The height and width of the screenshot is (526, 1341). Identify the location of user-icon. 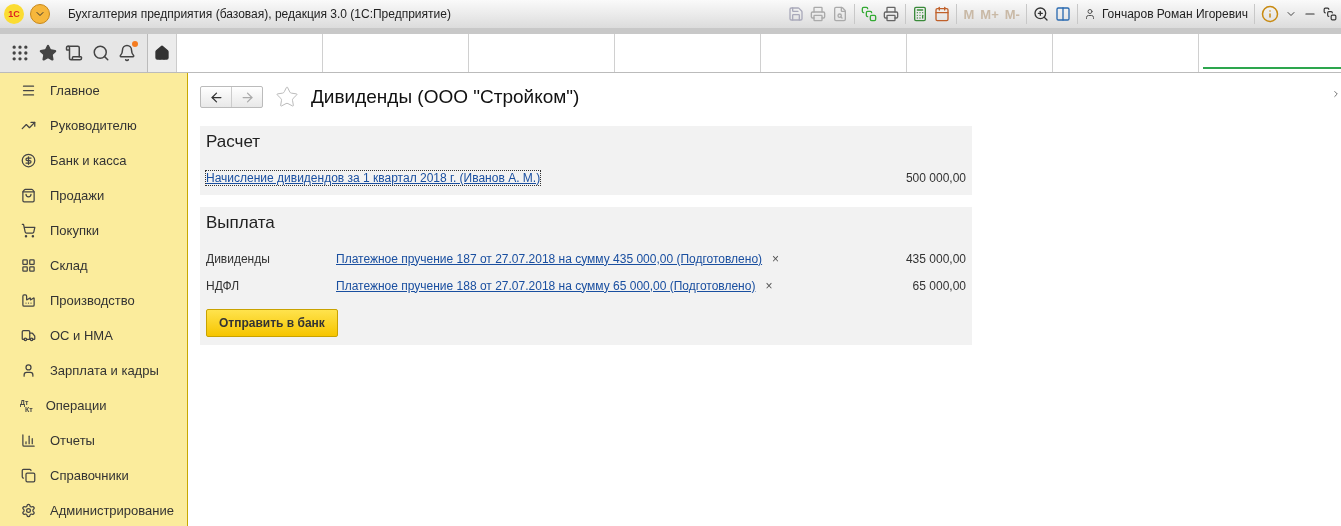
(1089, 14).